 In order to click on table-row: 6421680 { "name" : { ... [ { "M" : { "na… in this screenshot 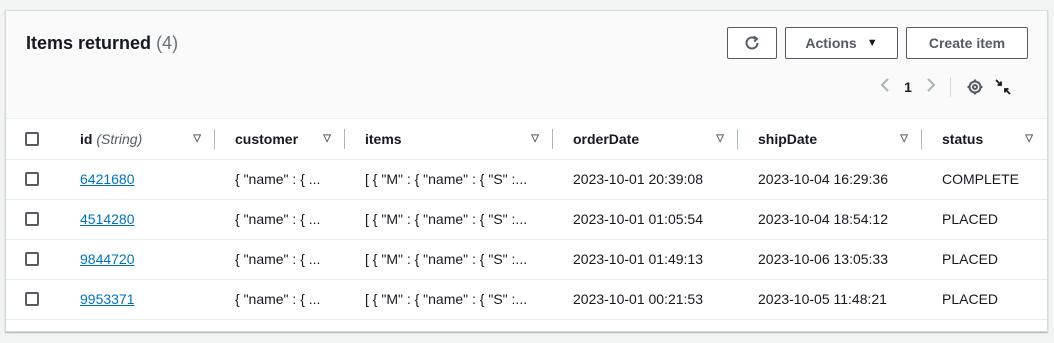, I will do `click(526, 179)`.